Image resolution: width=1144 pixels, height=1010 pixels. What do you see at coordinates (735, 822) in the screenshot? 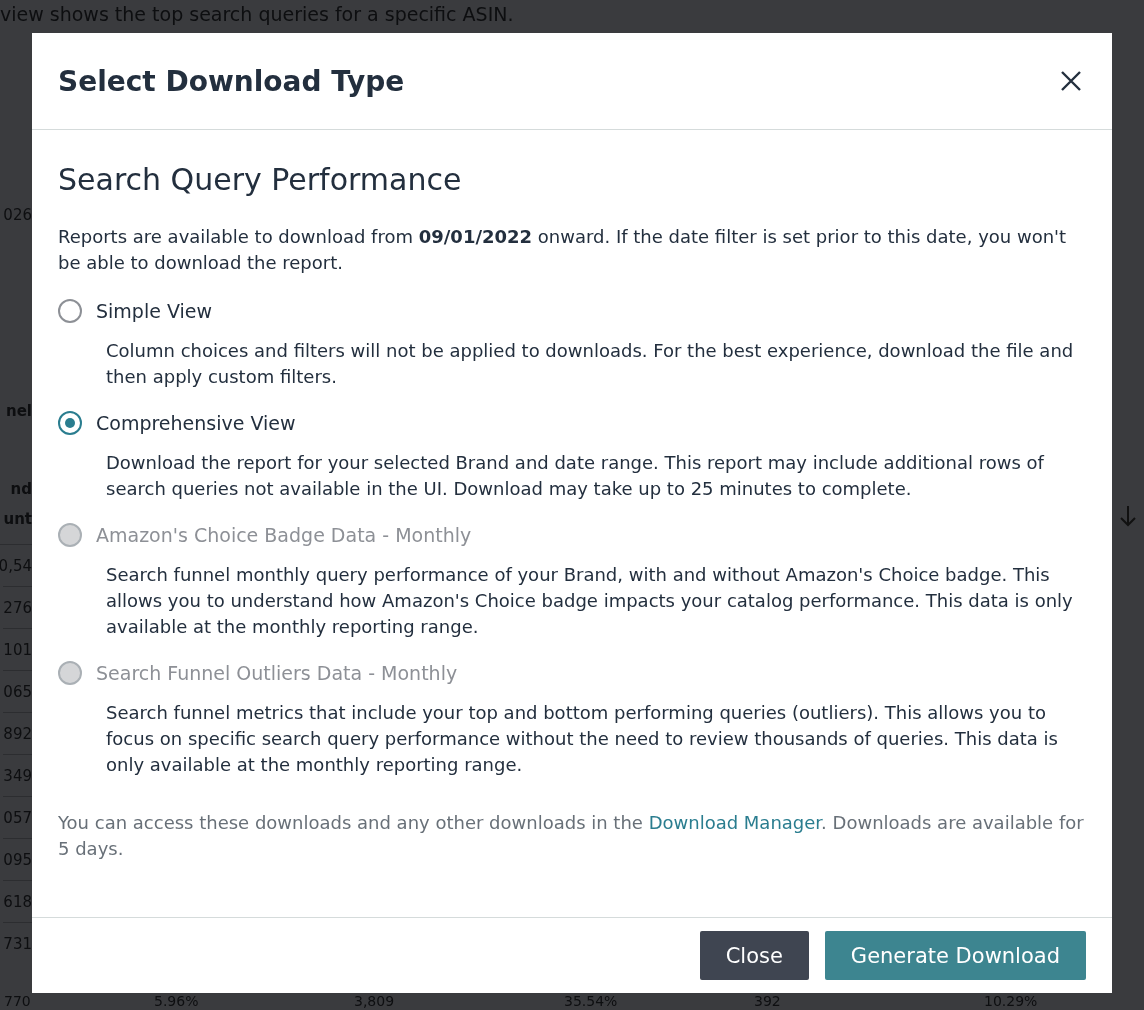
I see `download-manager-link: Download Manager` at bounding box center [735, 822].